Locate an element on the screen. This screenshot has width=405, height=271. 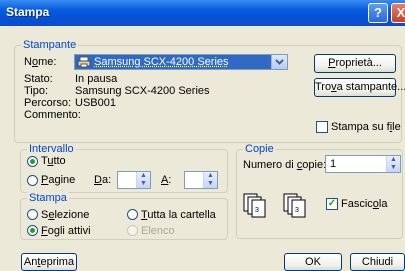
copies-count-spinner: ▲ ▼ is located at coordinates (393, 164).